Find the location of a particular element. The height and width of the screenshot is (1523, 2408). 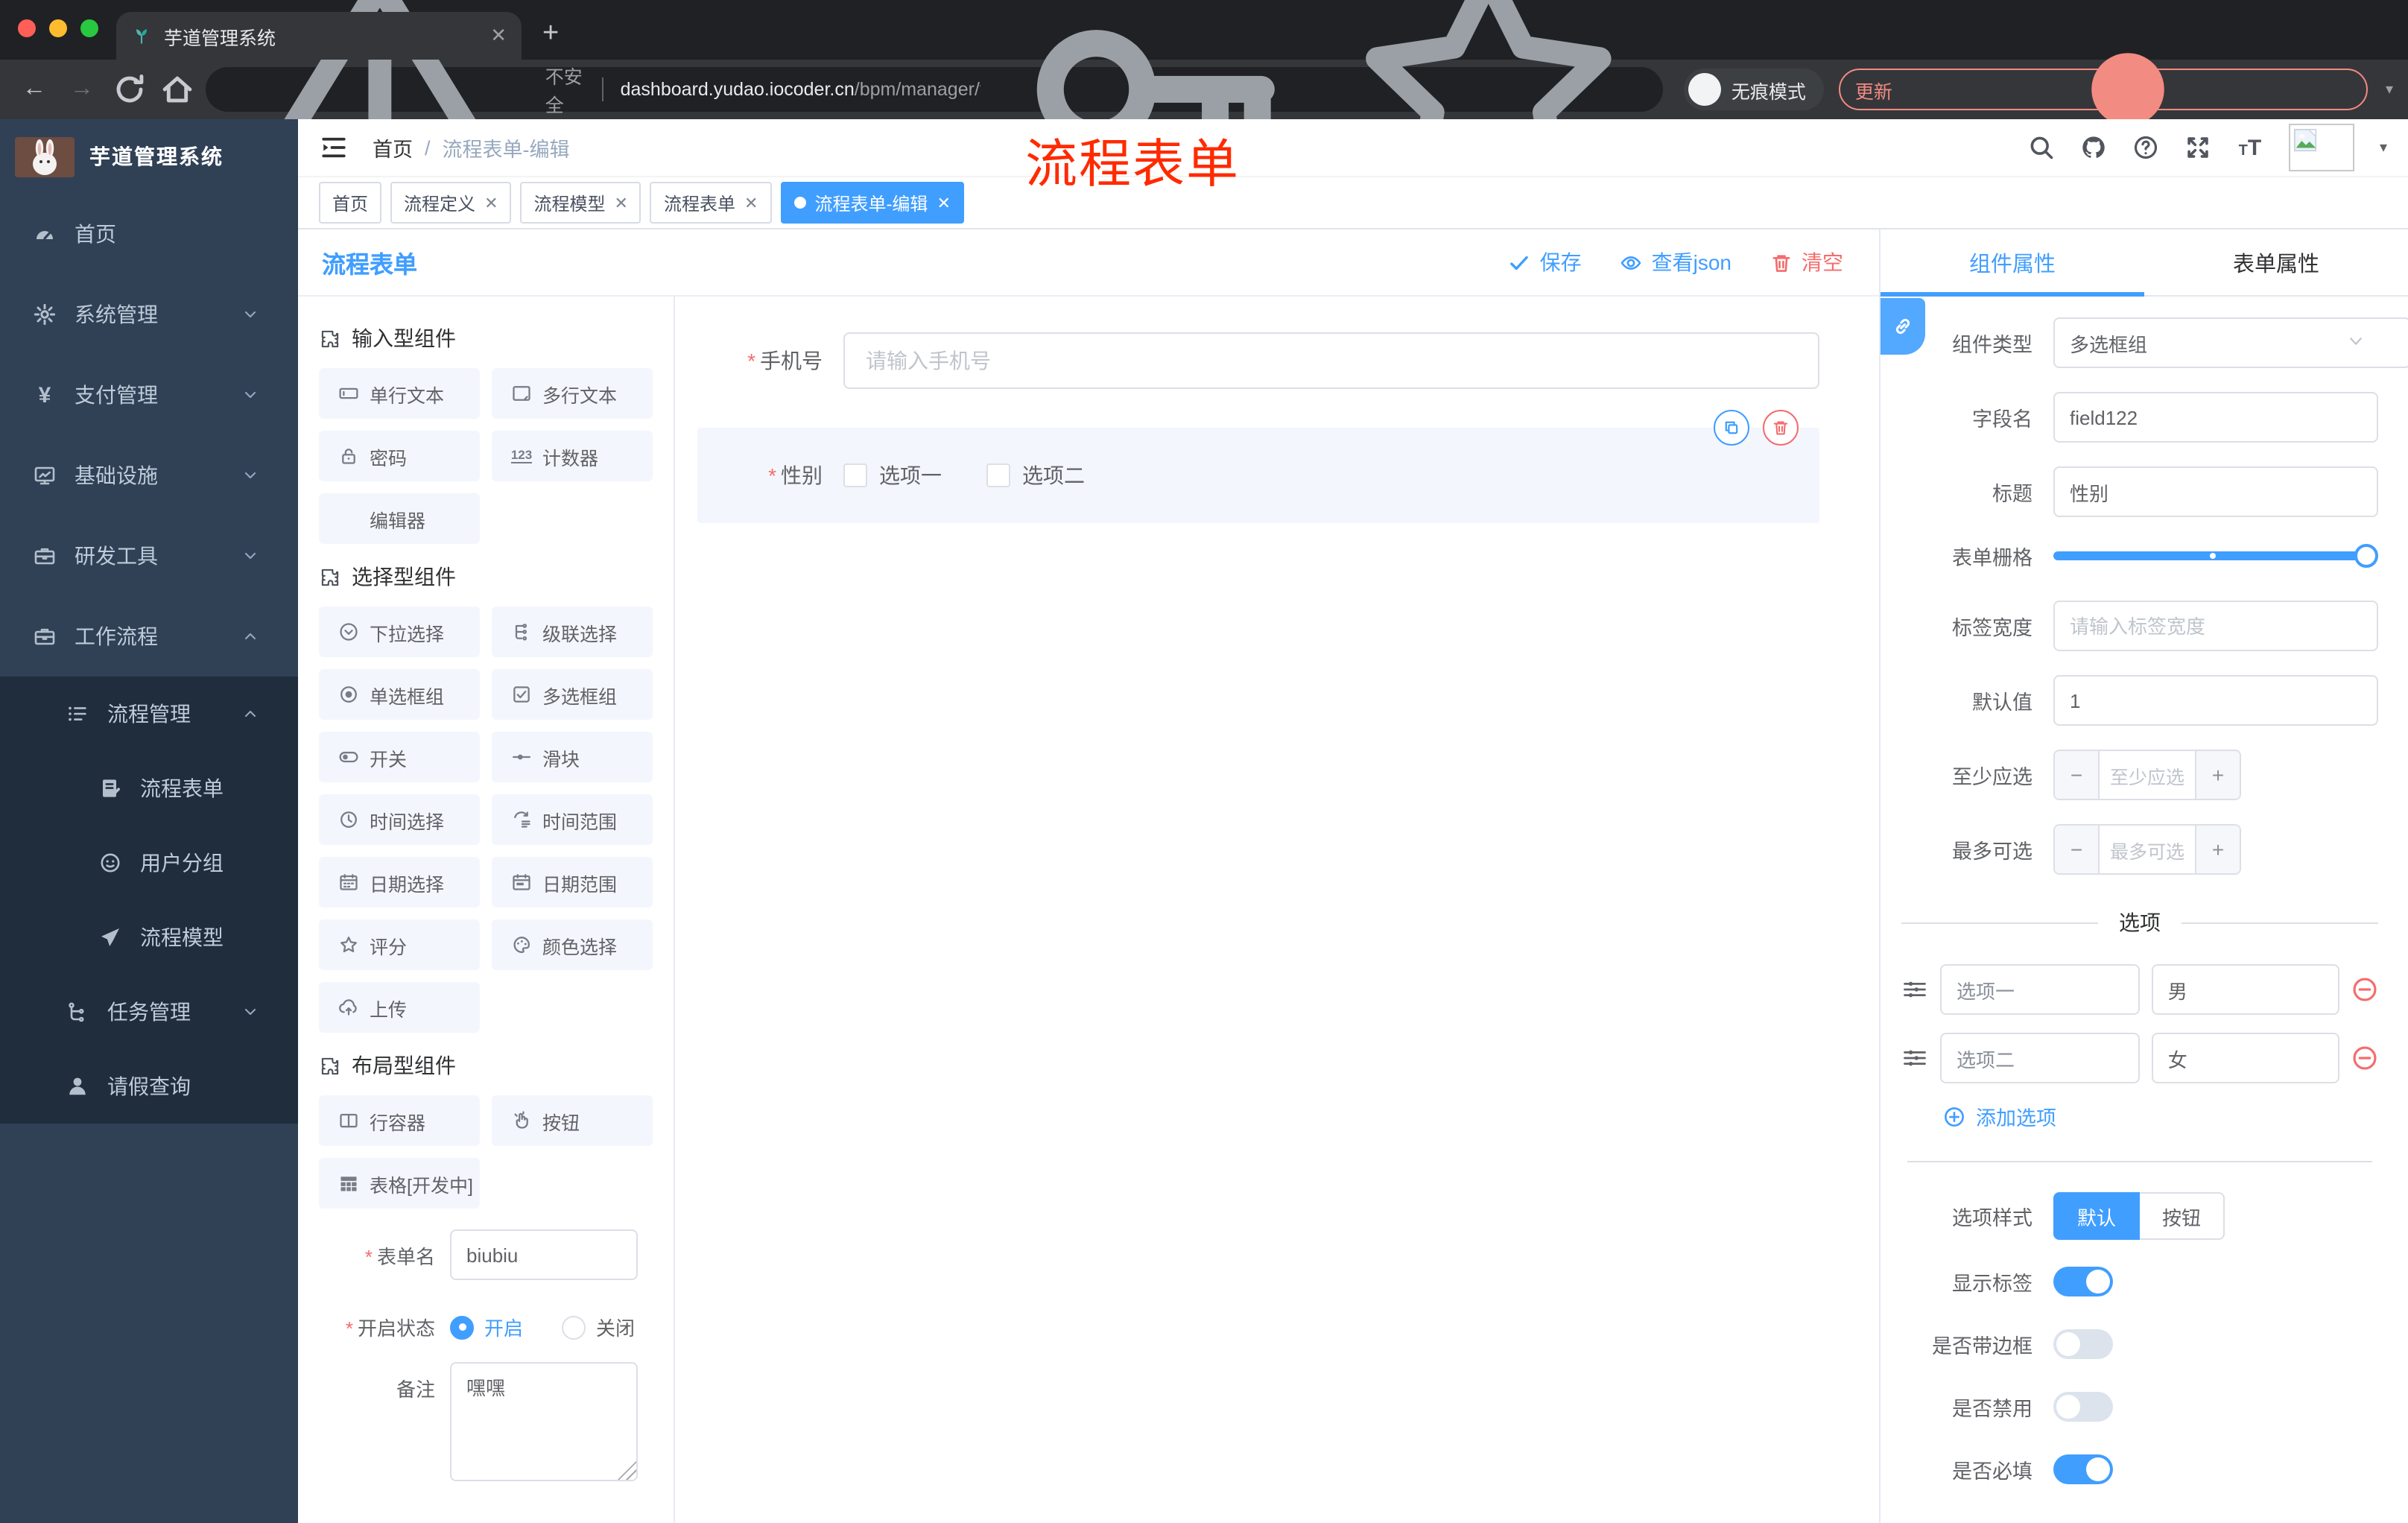

selected-component-gender: 性别 选项一 选项二 is located at coordinates (1258, 467).